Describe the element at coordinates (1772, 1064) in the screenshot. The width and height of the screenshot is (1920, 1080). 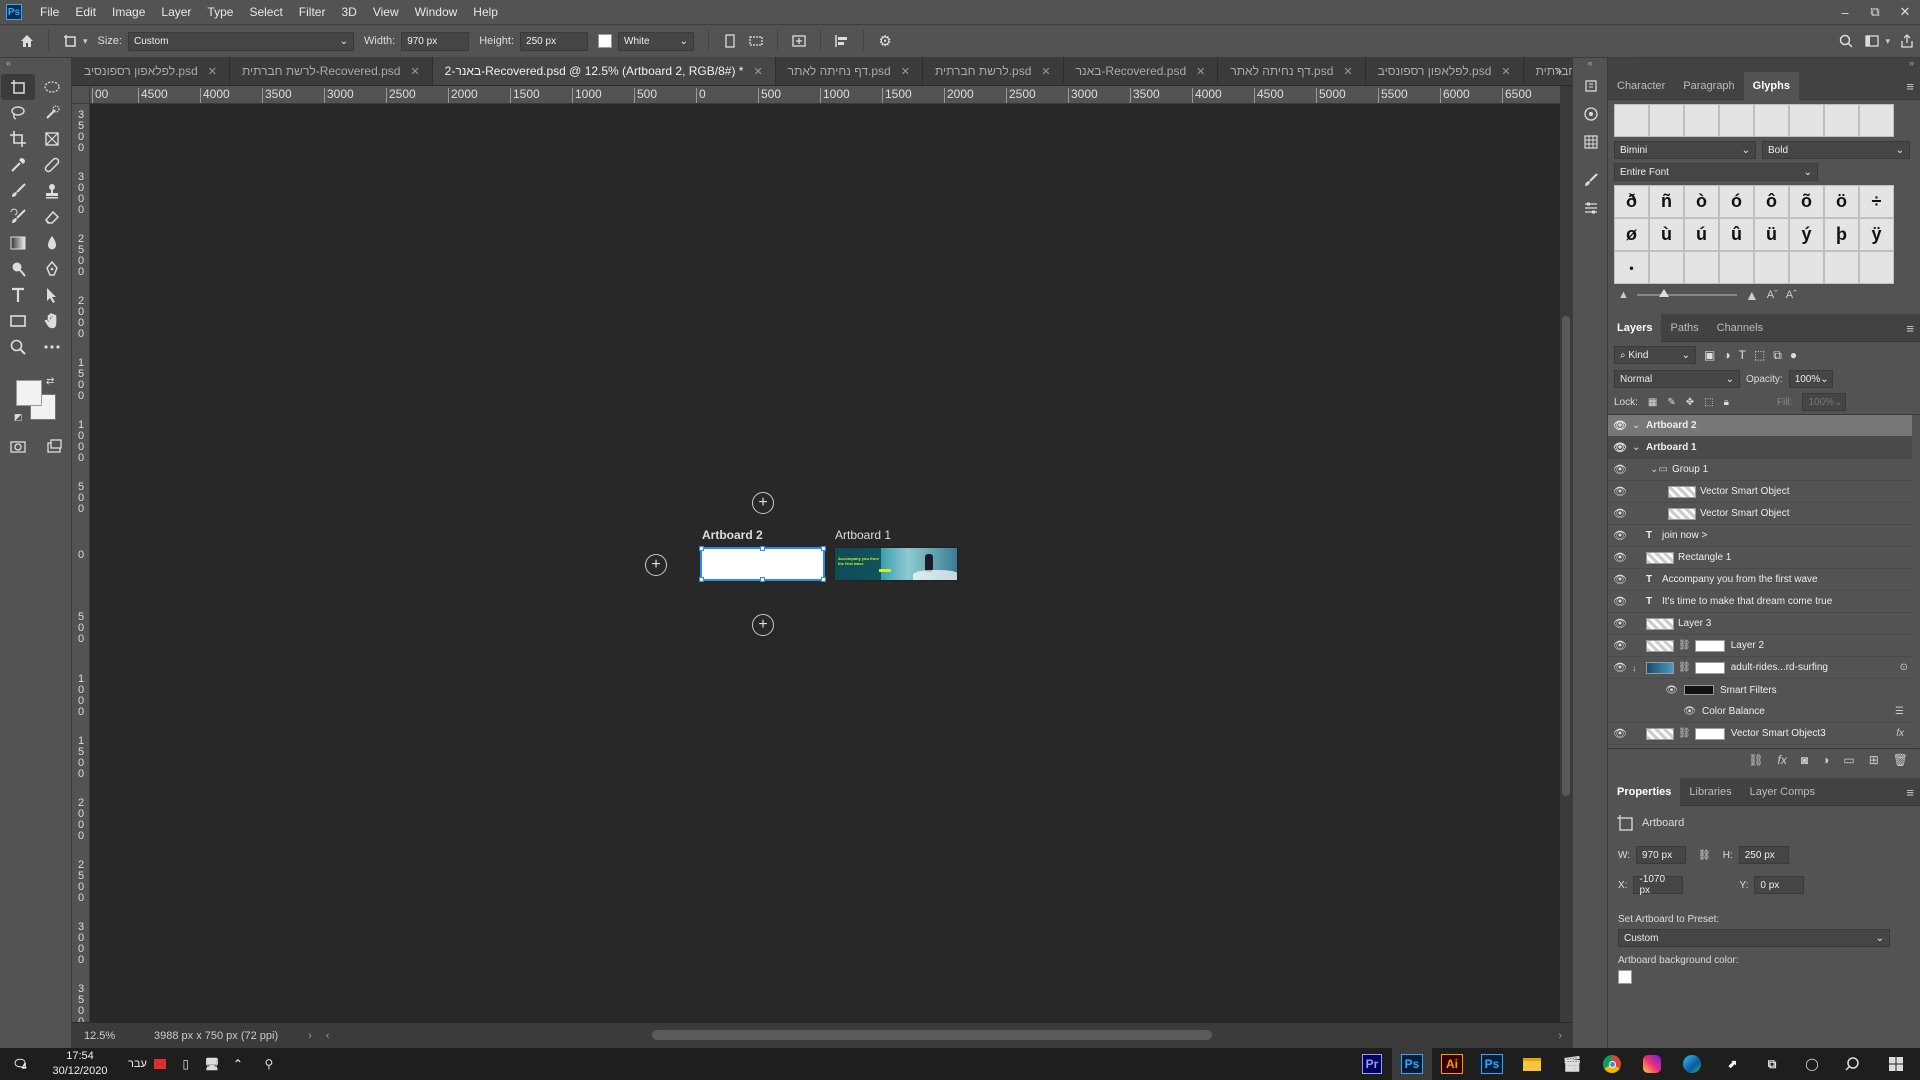
I see `task-view-icon: ⧉` at that location.